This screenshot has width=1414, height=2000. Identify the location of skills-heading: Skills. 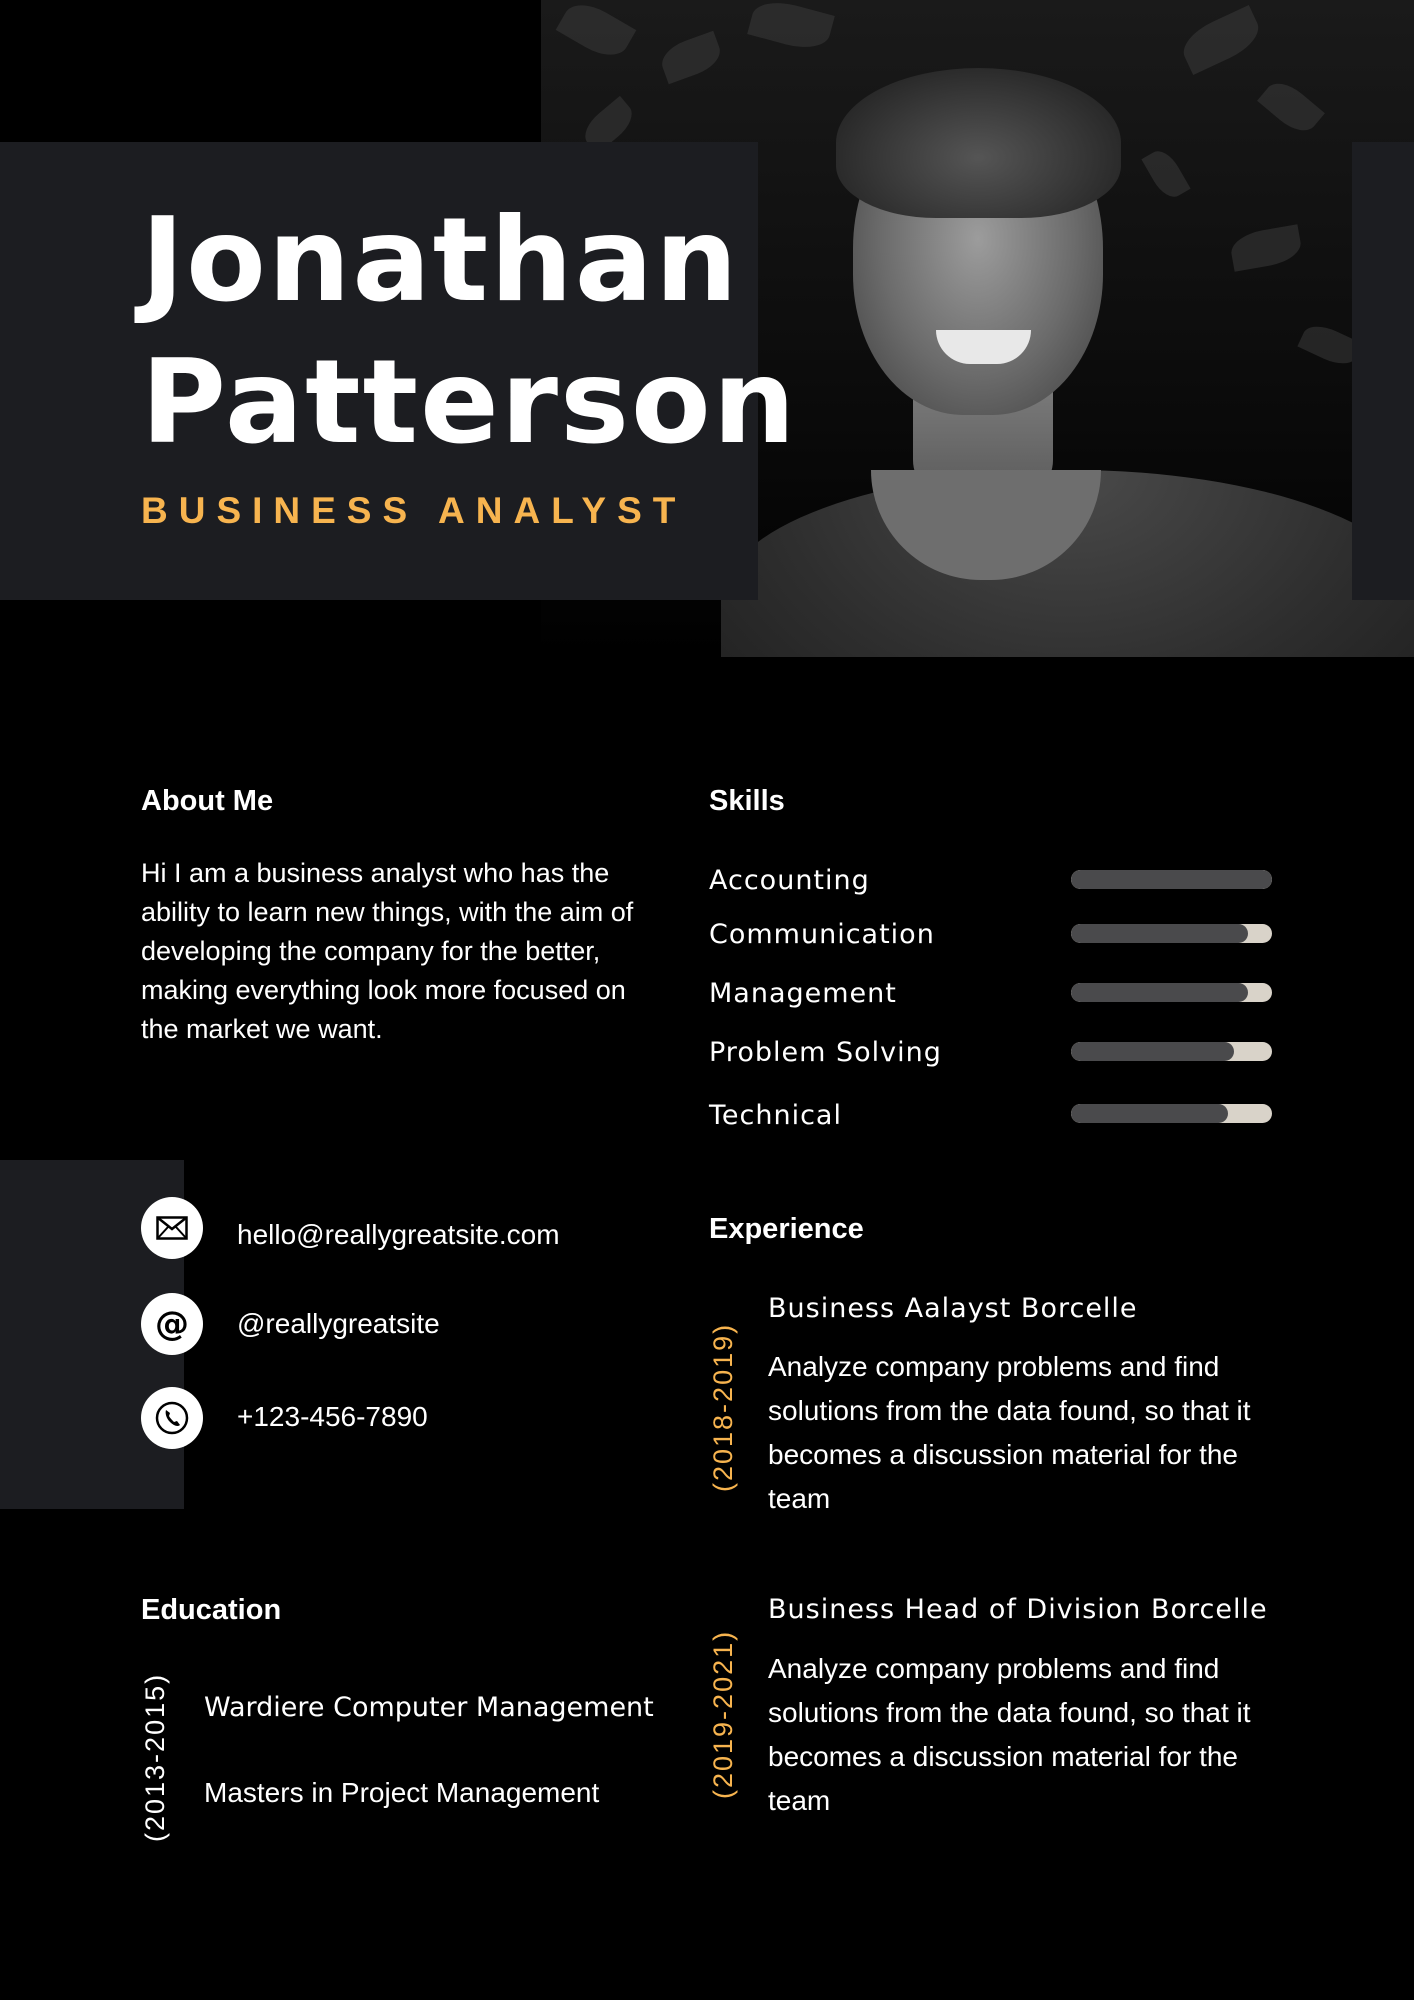
(747, 801).